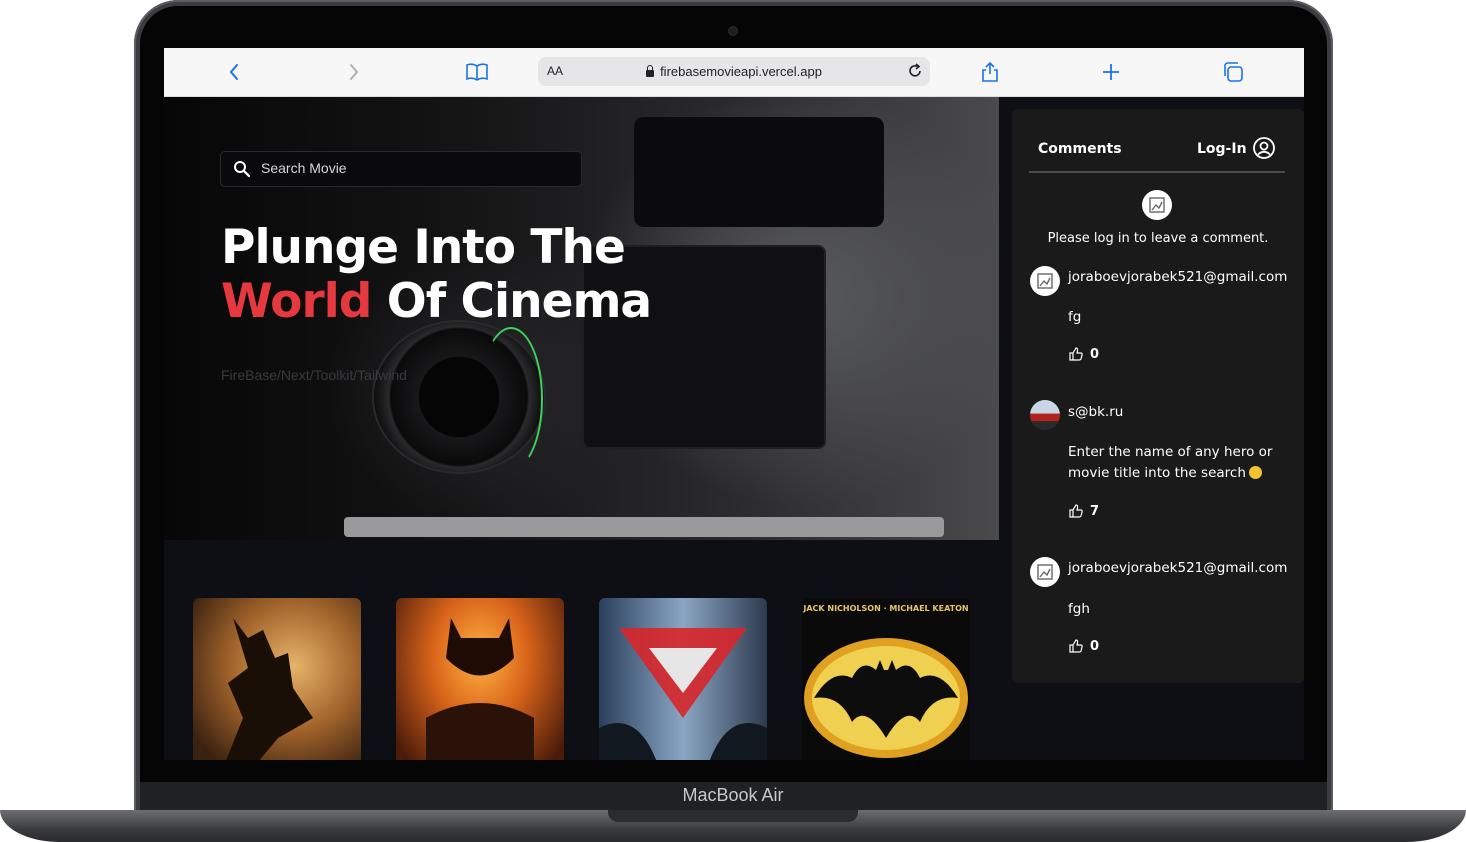 The height and width of the screenshot is (842, 1466). I want to click on comment-text: fgh, so click(1079, 609).